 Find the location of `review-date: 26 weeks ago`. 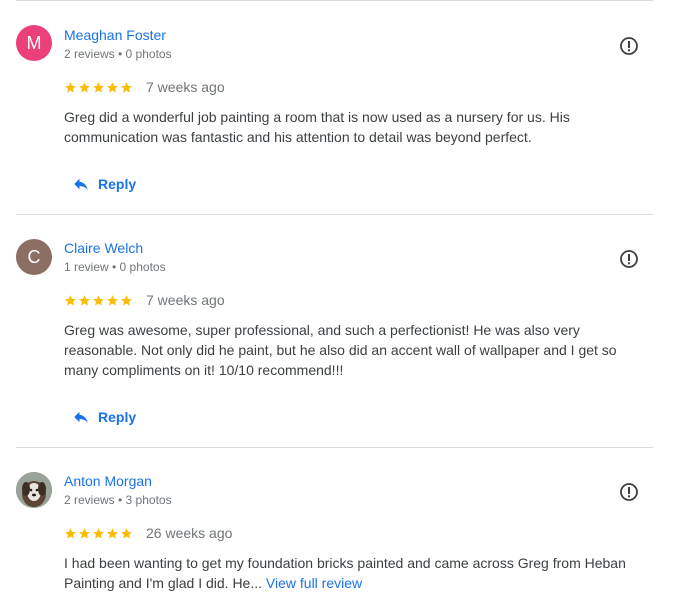

review-date: 26 weeks ago is located at coordinates (189, 533).